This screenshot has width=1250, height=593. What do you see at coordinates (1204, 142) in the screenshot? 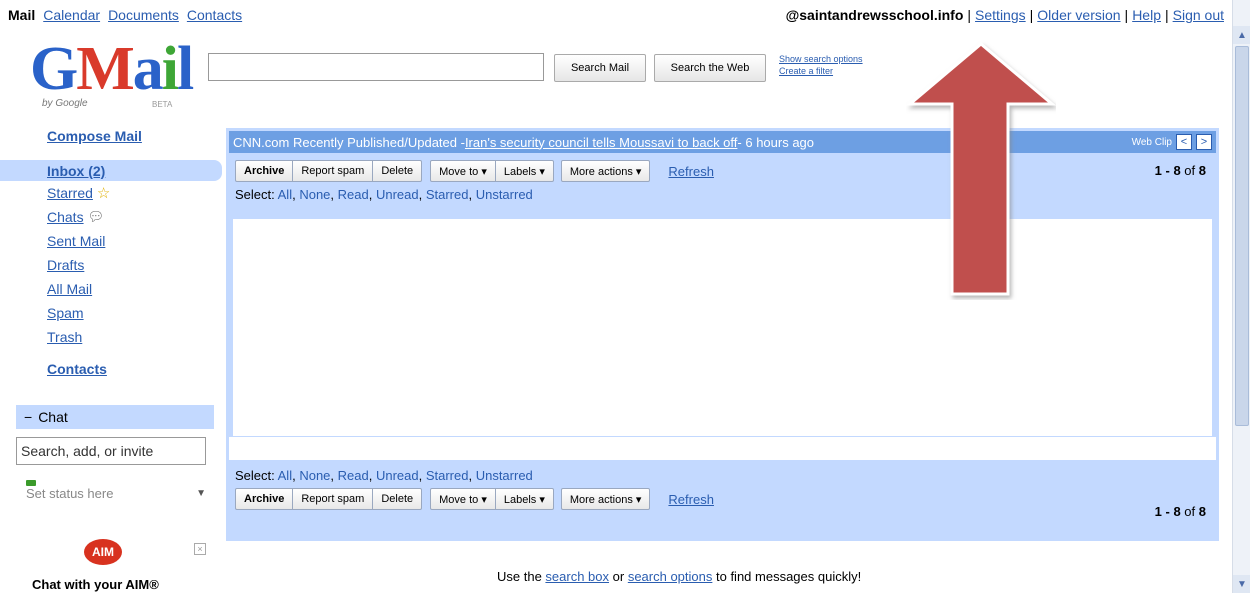
I see `next-clip-button: >` at bounding box center [1204, 142].